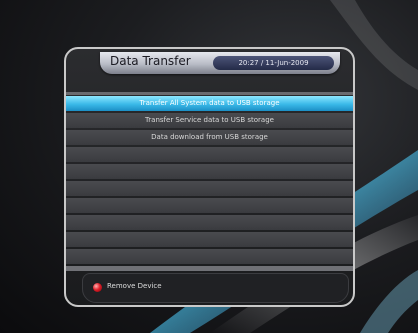 This screenshot has width=418, height=333. What do you see at coordinates (150, 61) in the screenshot?
I see `window-title: Data Transfer` at bounding box center [150, 61].